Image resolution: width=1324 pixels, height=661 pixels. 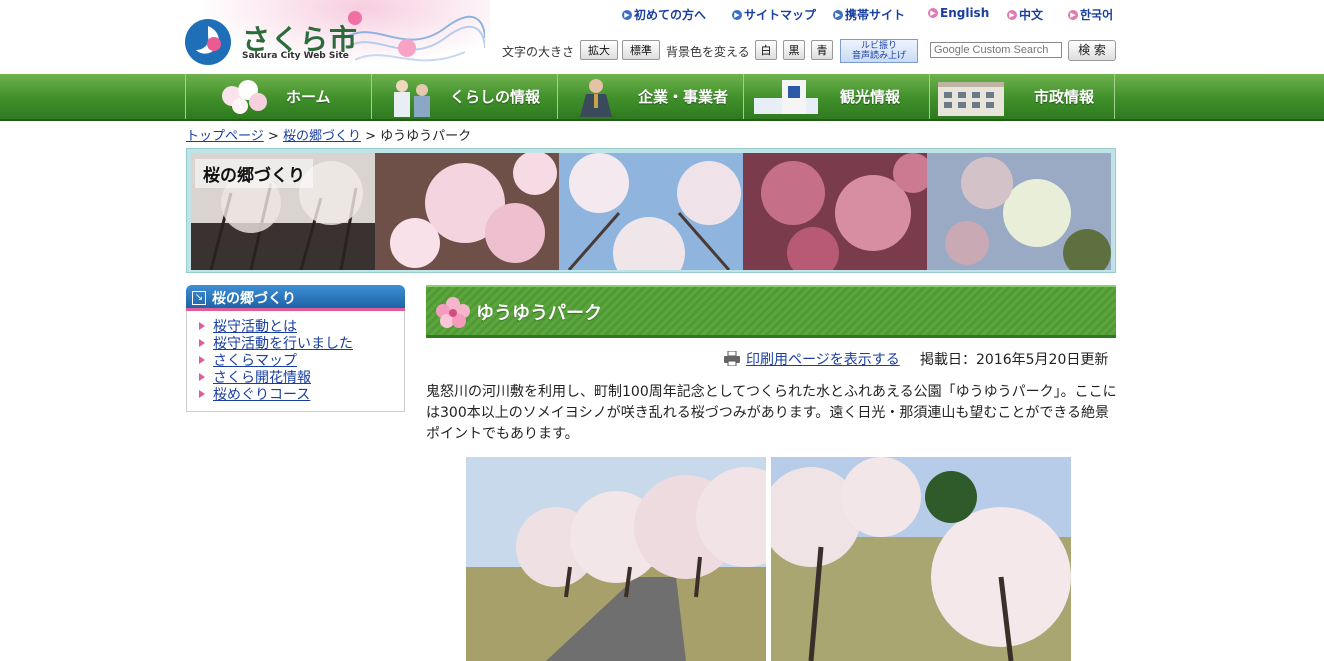 What do you see at coordinates (322, 136) in the screenshot?
I see `breadcrumb-sakura-link: 桜の郷づくり` at bounding box center [322, 136].